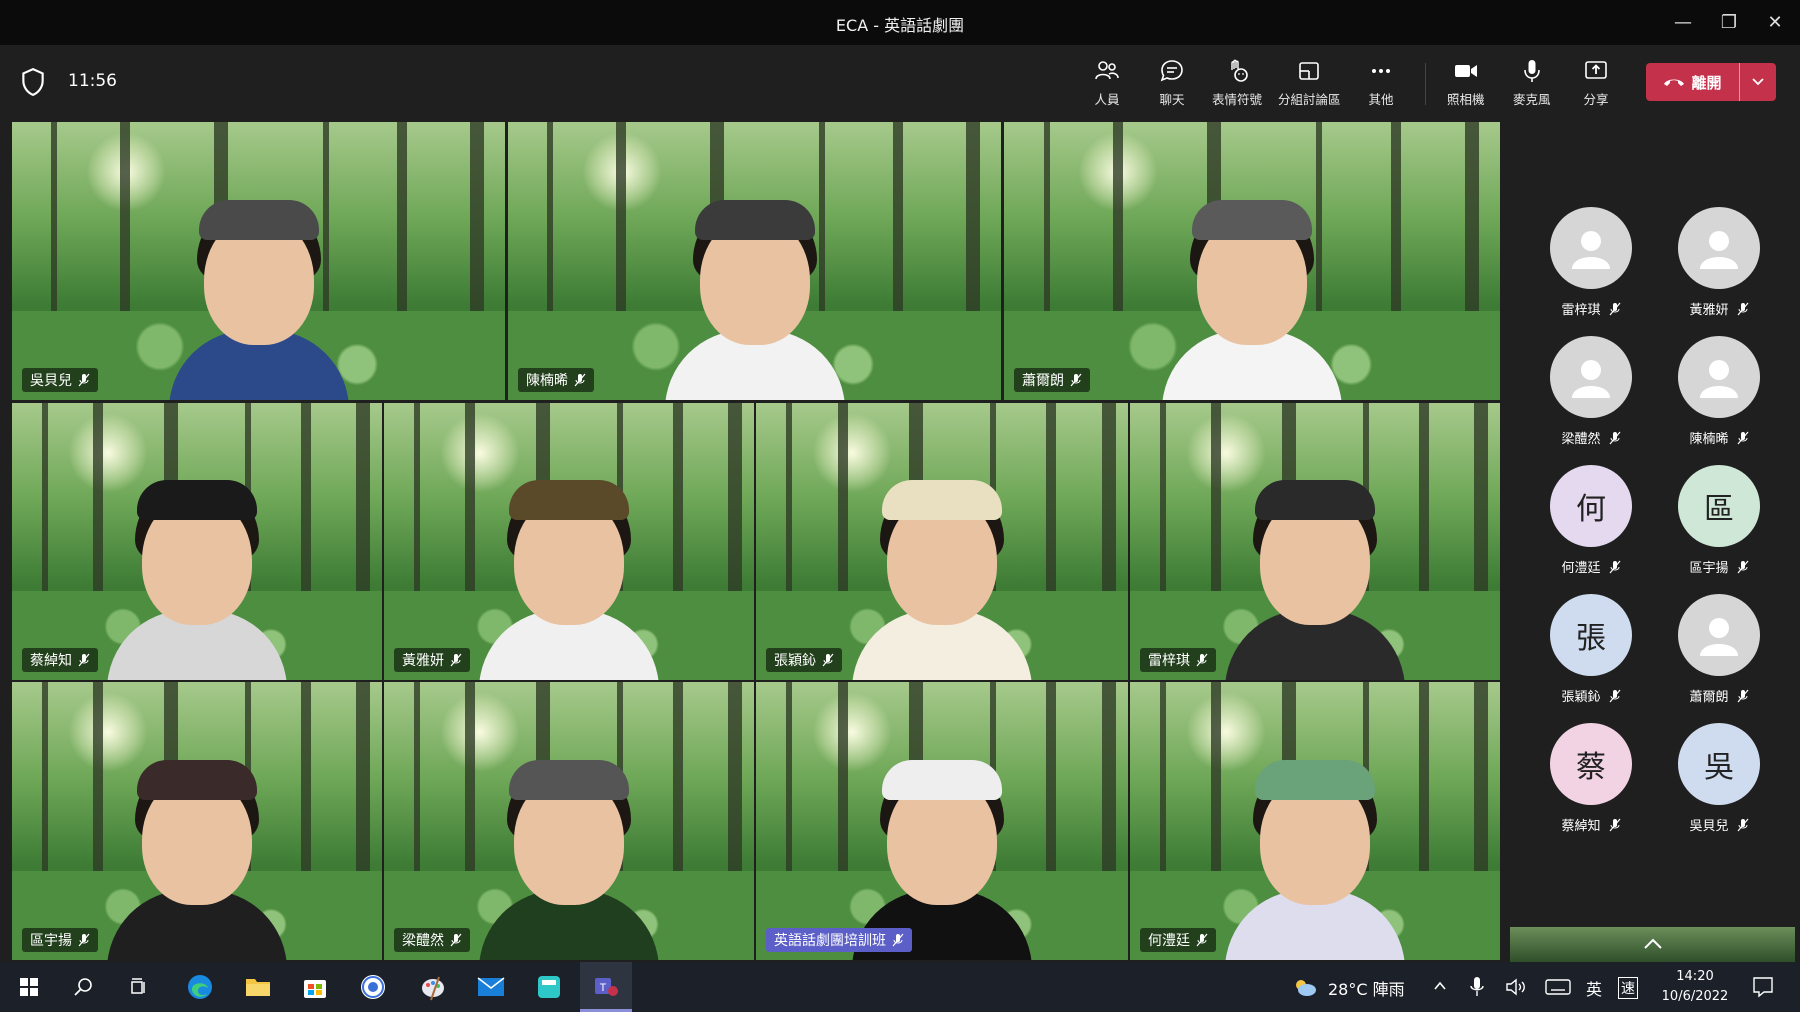 The image size is (1800, 1012). I want to click on roster-participant: 雷梓琪, so click(1591, 267).